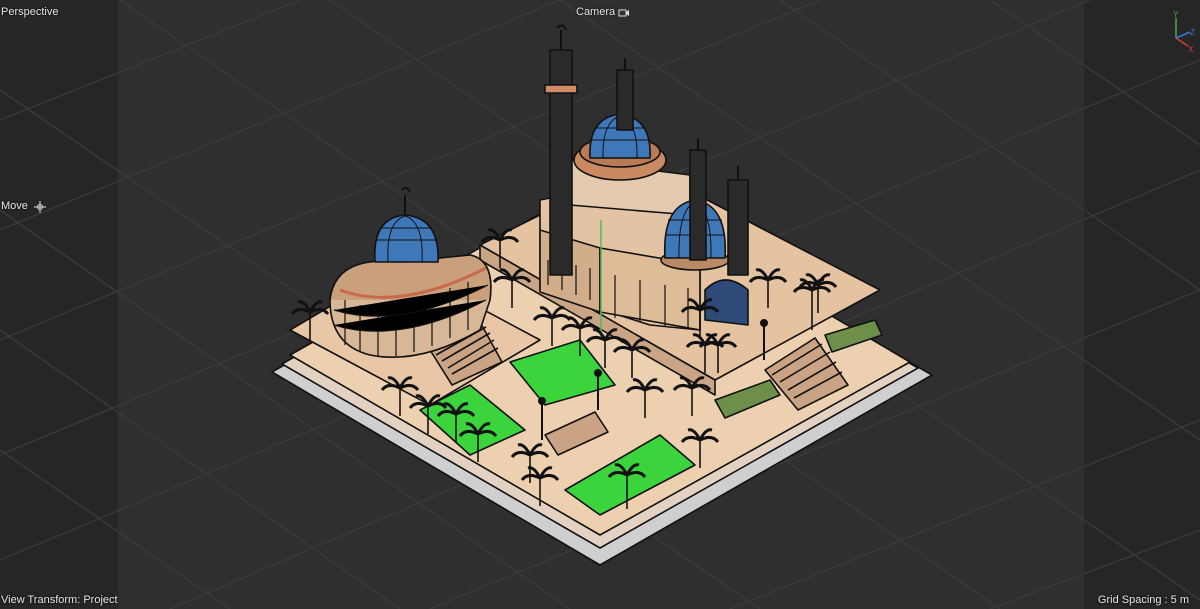 The width and height of the screenshot is (1200, 609). I want to click on left-building, so click(410, 272).